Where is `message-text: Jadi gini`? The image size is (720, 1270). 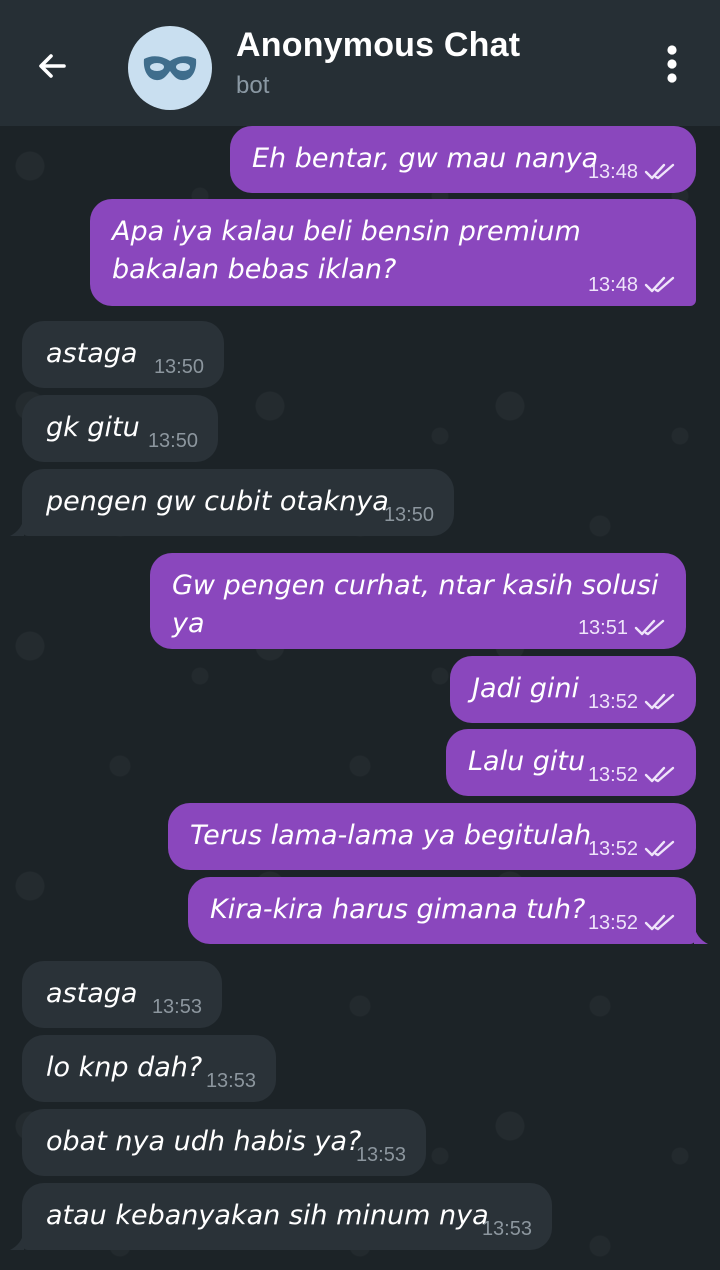
message-text: Jadi gini is located at coordinates (525, 688).